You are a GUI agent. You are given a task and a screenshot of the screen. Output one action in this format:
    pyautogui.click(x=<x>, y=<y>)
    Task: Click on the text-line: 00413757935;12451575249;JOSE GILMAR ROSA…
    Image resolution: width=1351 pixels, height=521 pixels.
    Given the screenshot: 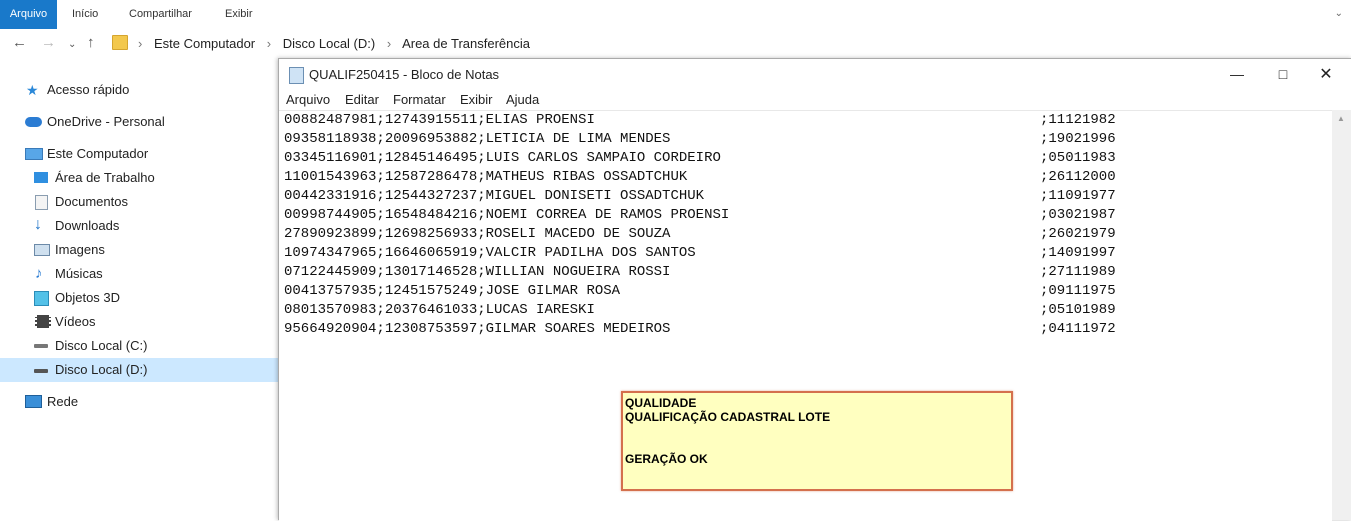 What is the action you would take?
    pyautogui.click(x=700, y=291)
    